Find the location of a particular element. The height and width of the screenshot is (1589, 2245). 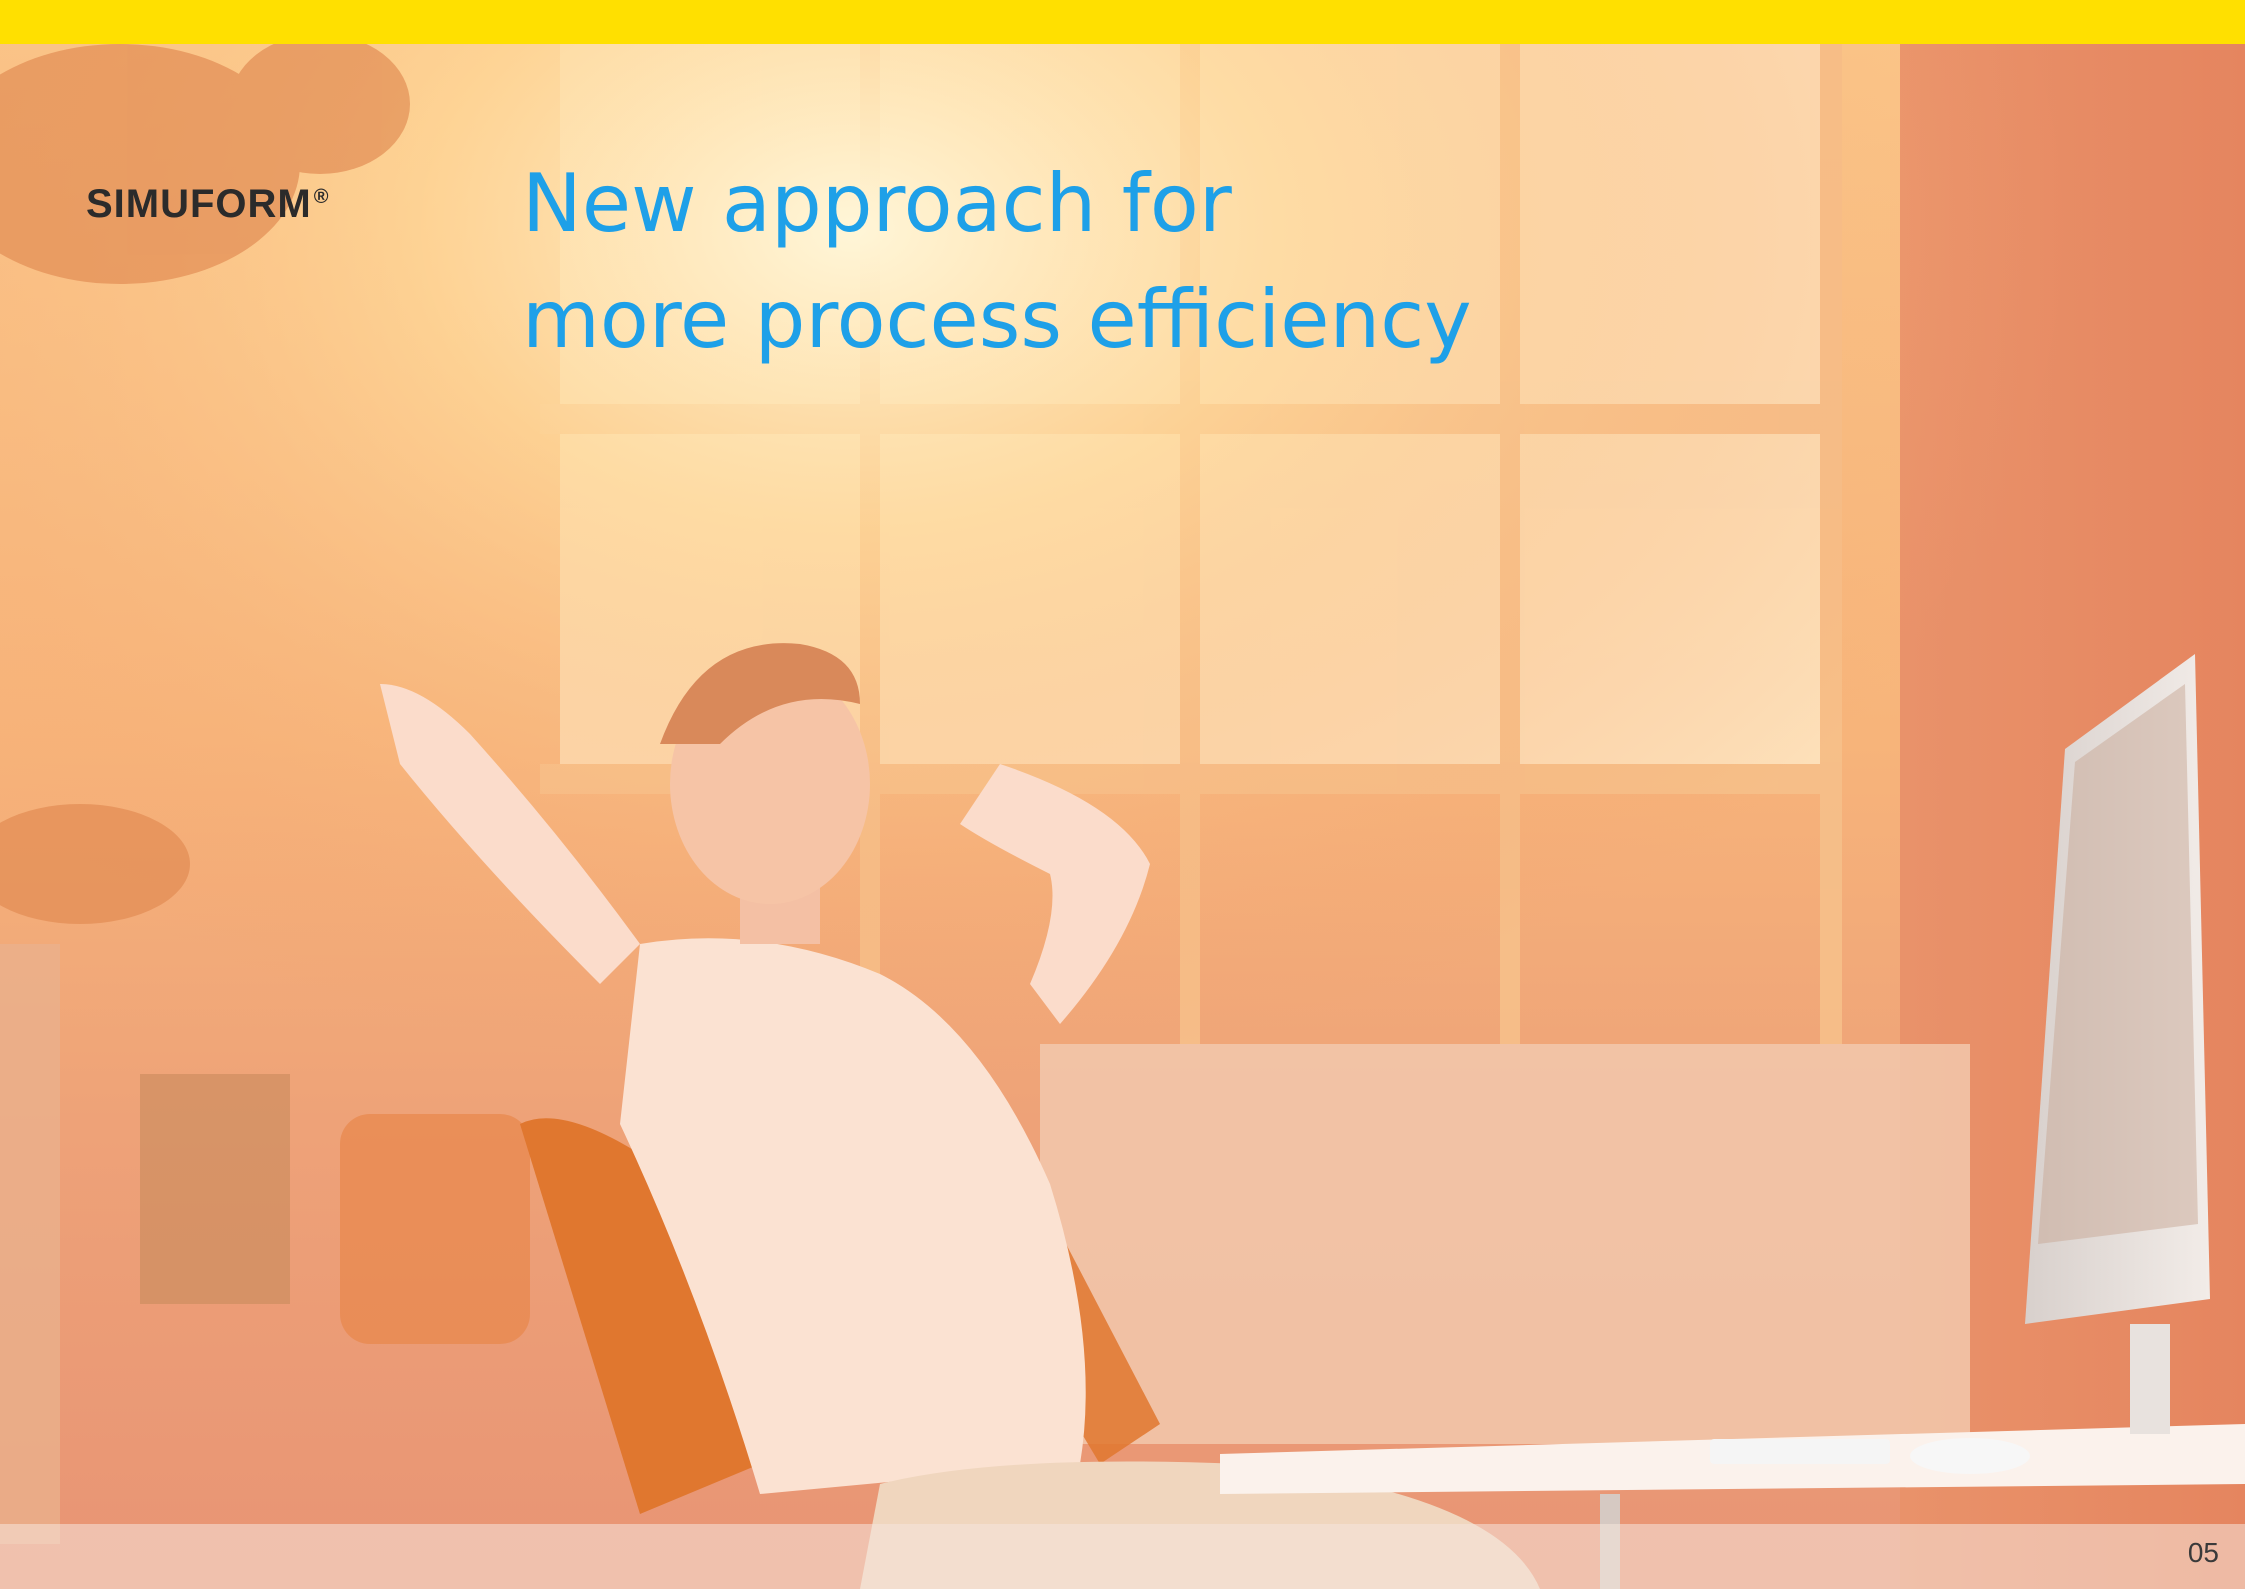

top-accent-bar is located at coordinates (1122, 22).